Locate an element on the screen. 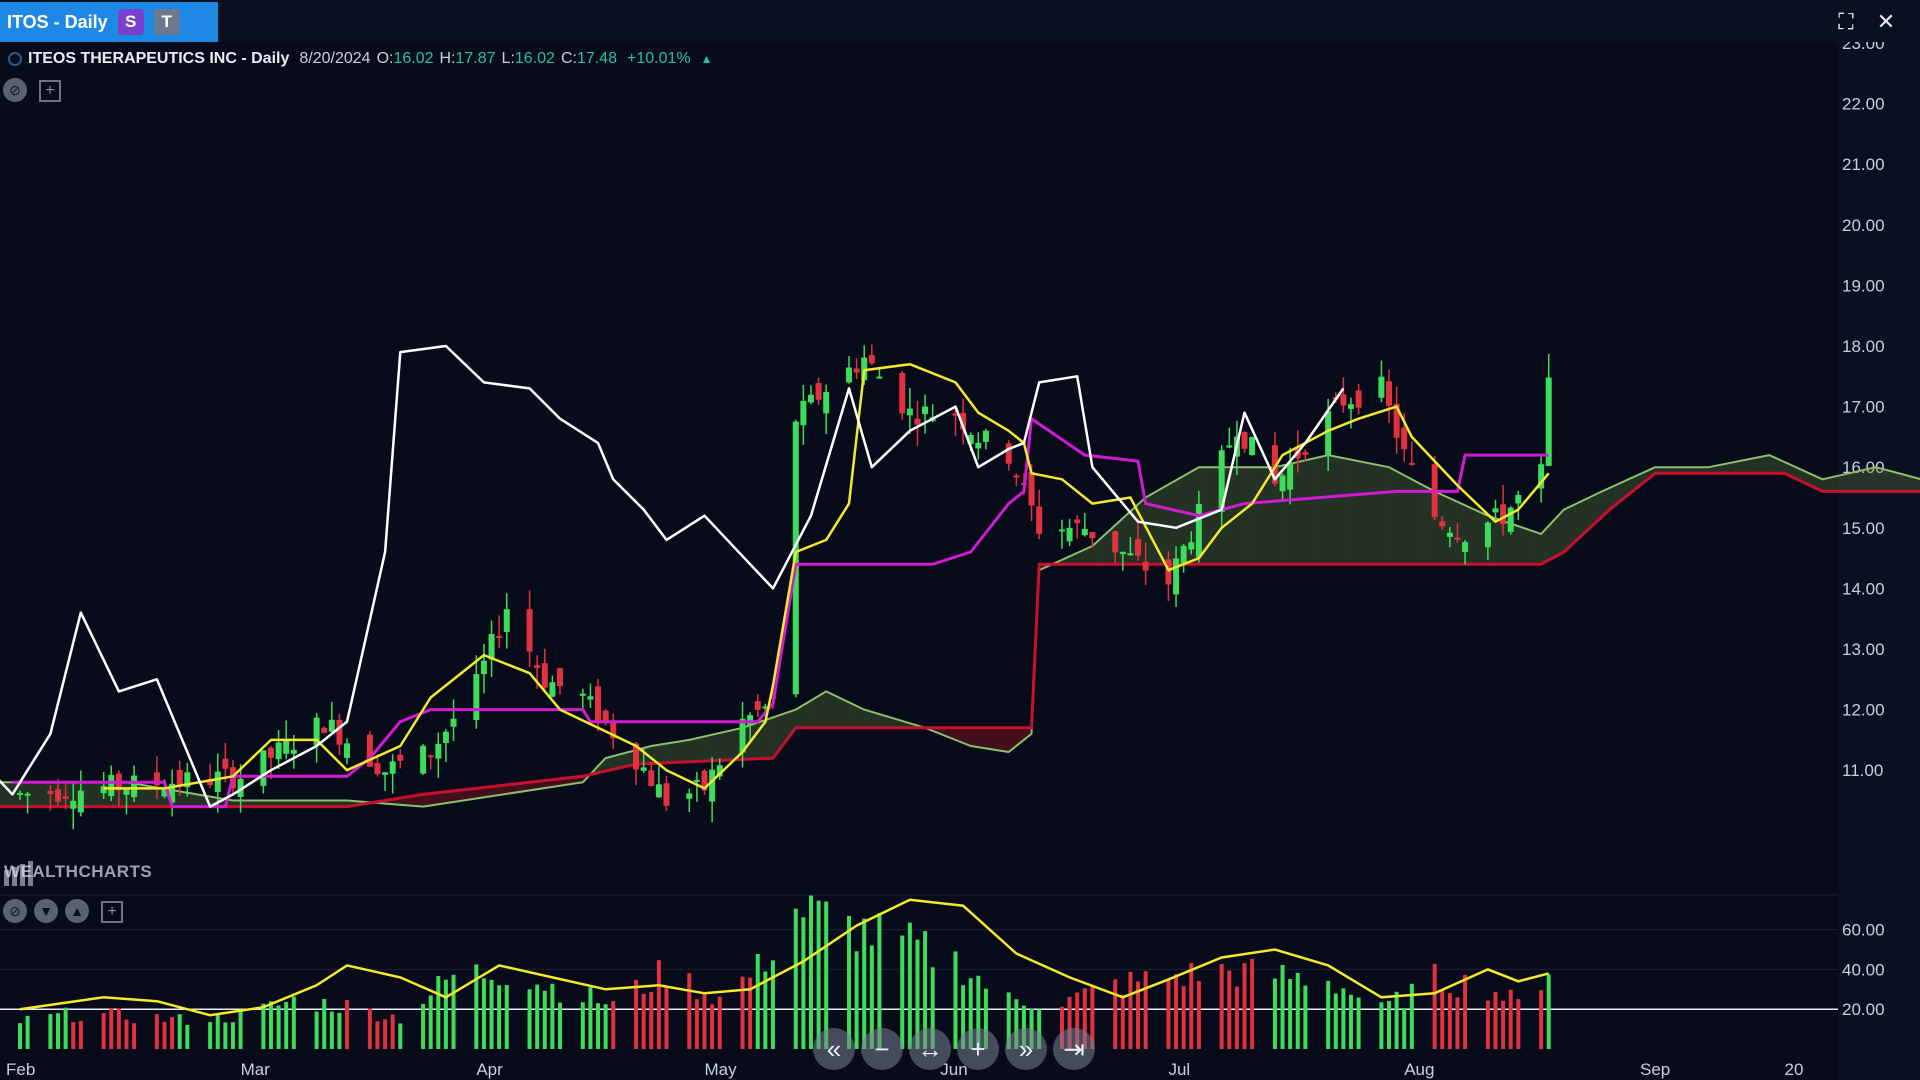  jump-end-icon: ⇥ is located at coordinates (1074, 1049).